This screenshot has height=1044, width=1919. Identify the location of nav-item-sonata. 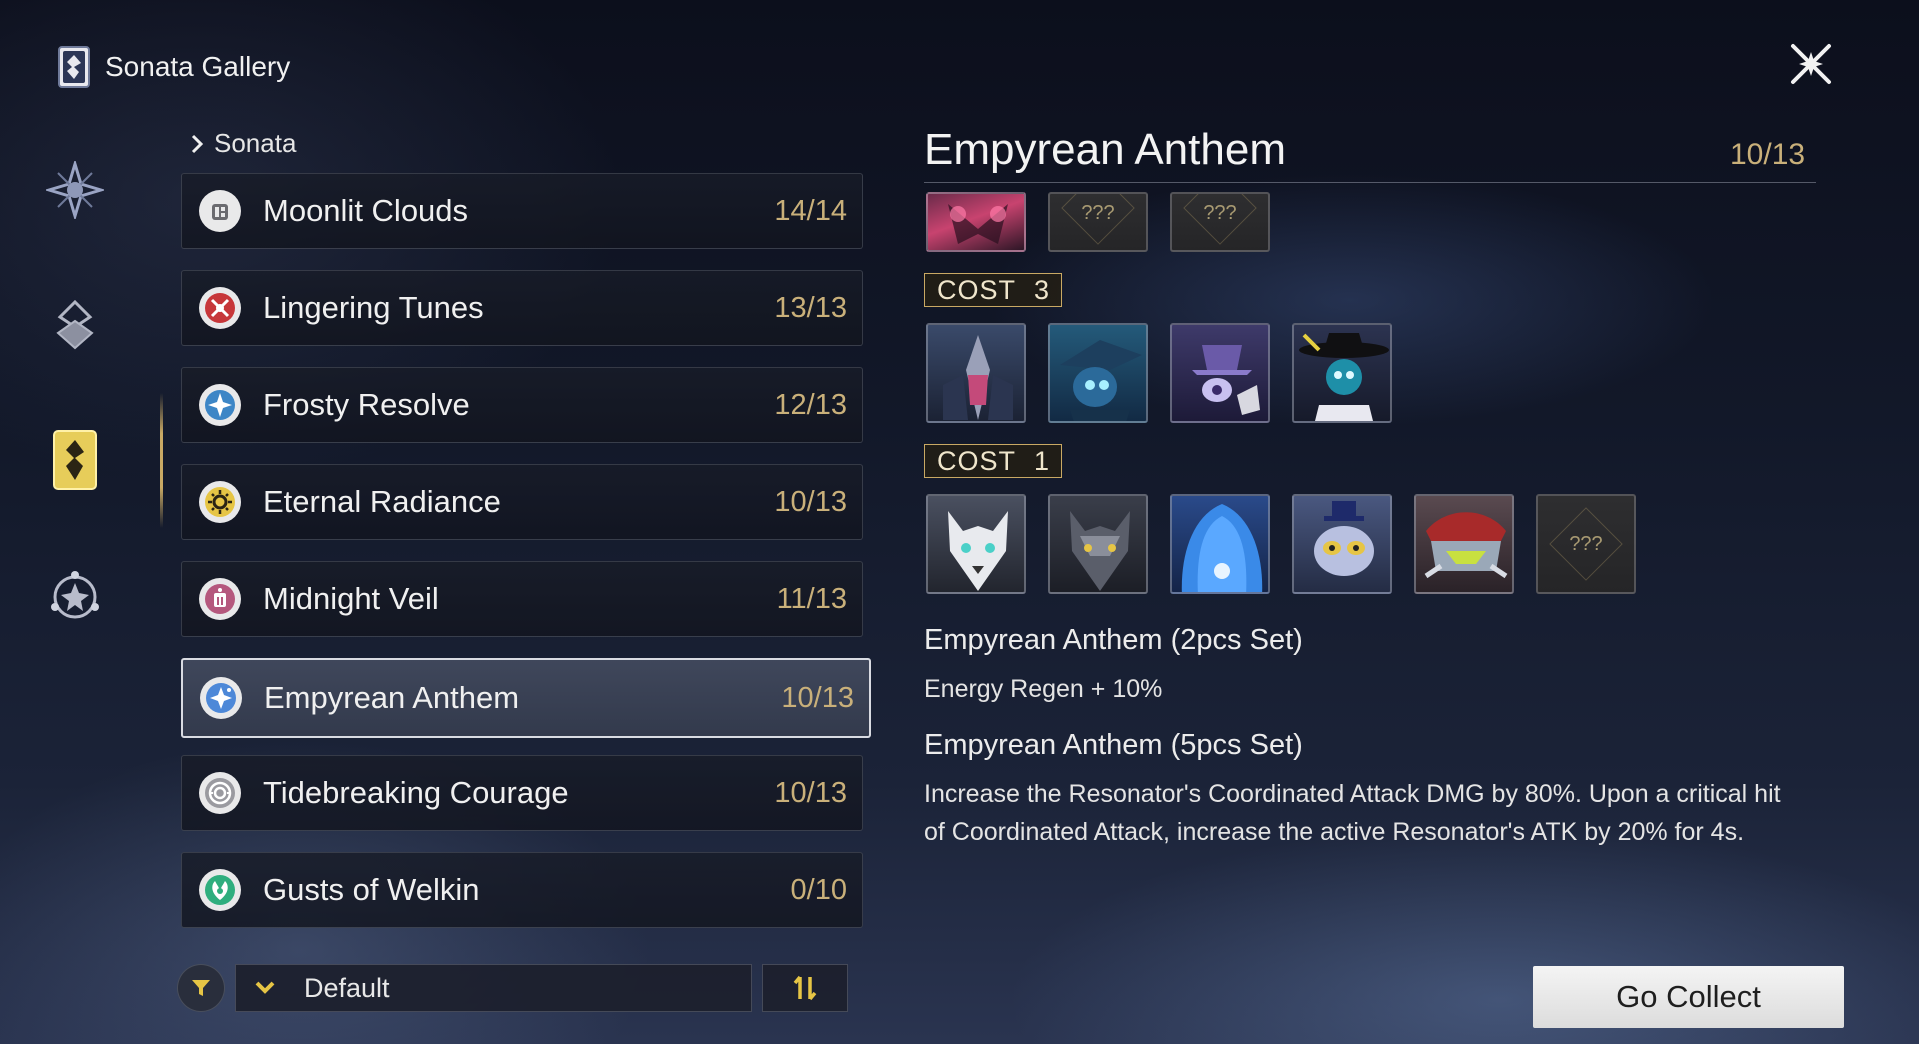
(75, 460).